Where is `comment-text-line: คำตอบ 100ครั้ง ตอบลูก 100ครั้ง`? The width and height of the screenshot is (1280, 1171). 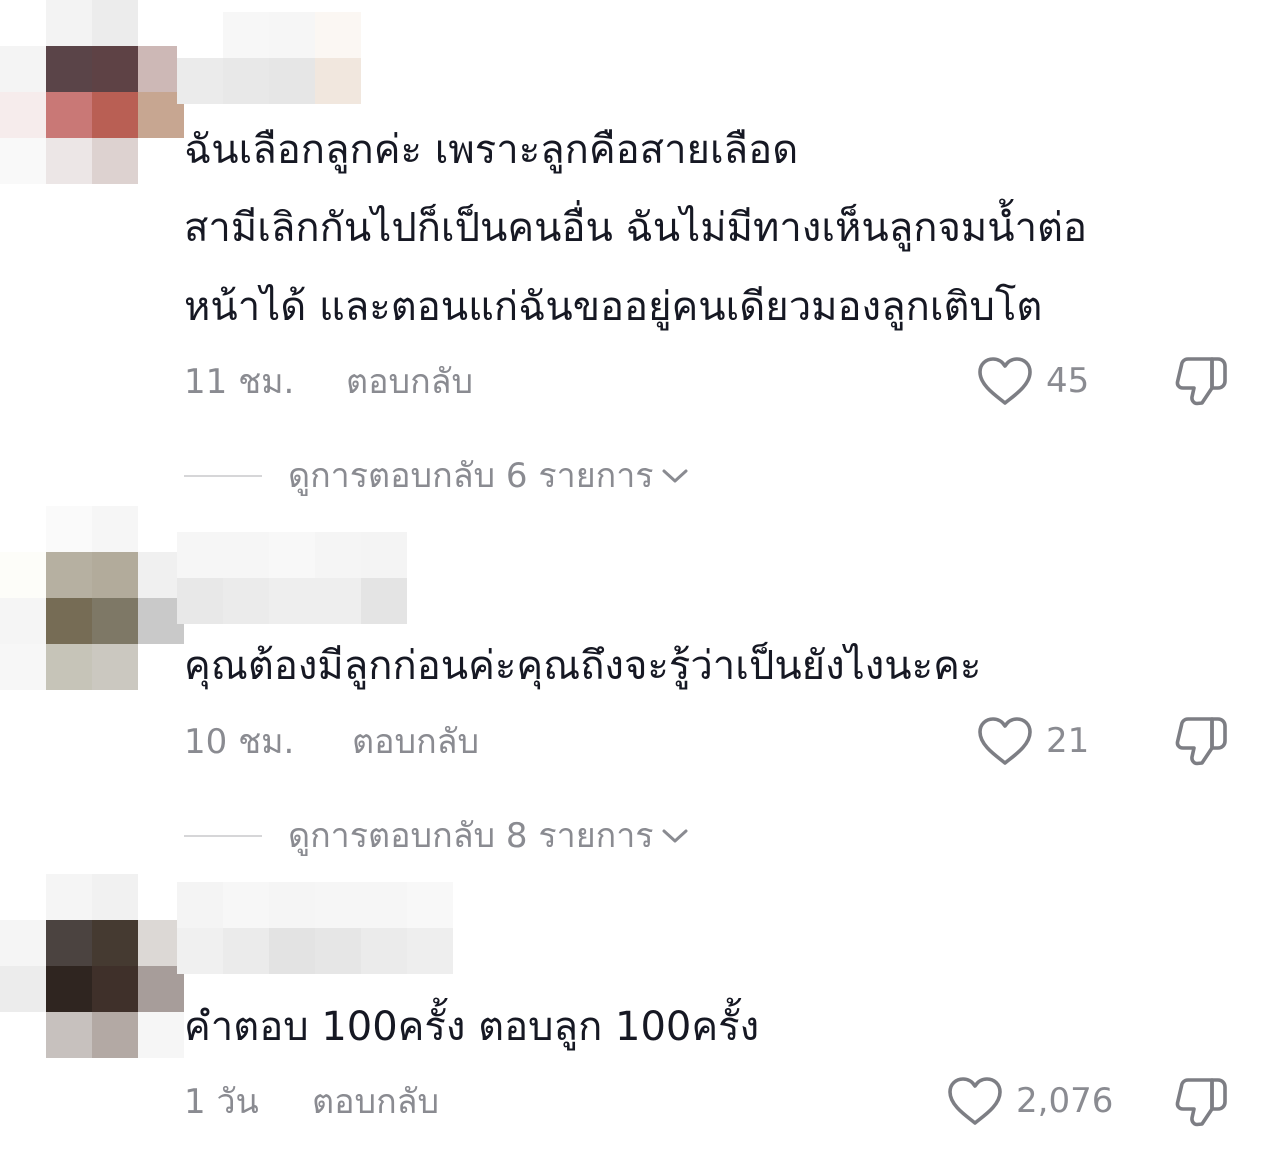 comment-text-line: คำตอบ 100ครั้ง ตอบลูก 100ครั้ง is located at coordinates (472, 1027).